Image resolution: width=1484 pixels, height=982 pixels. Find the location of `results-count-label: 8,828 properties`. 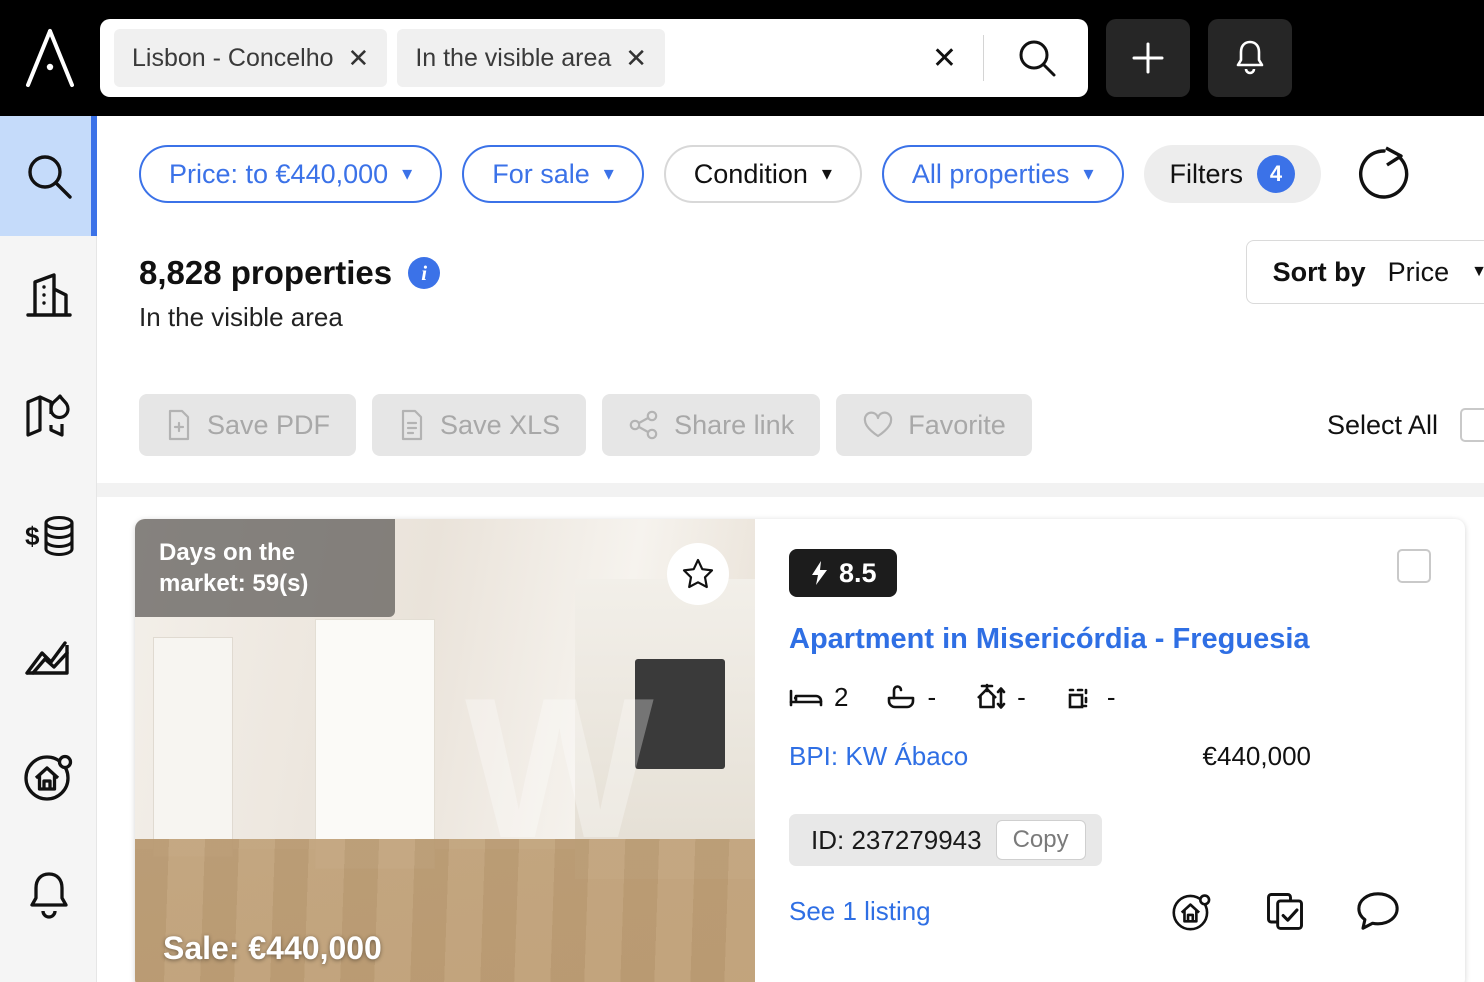

results-count-label: 8,828 properties is located at coordinates (266, 272).